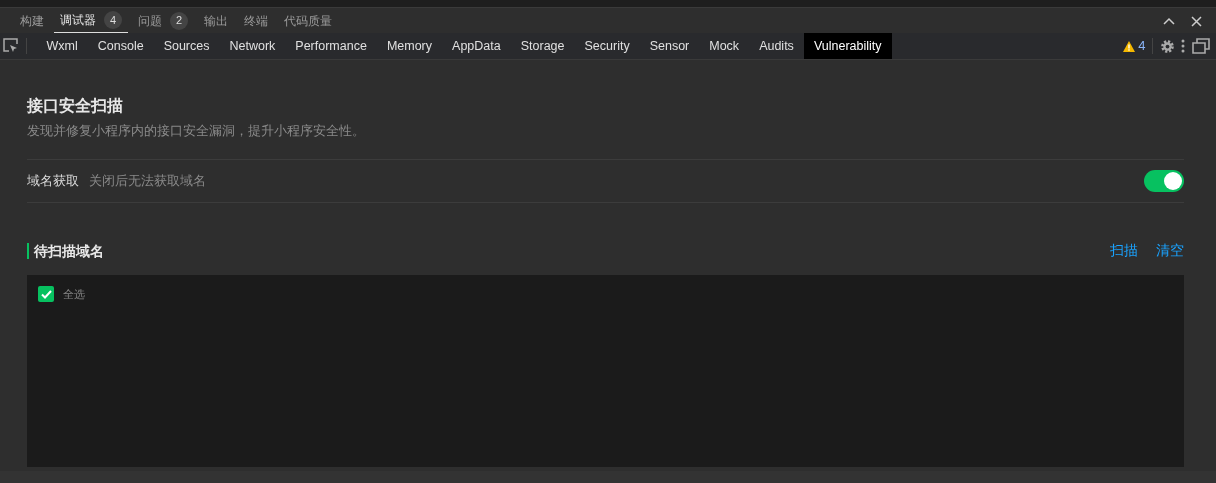 The image size is (1216, 483). What do you see at coordinates (1129, 46) in the screenshot?
I see `warning-icon` at bounding box center [1129, 46].